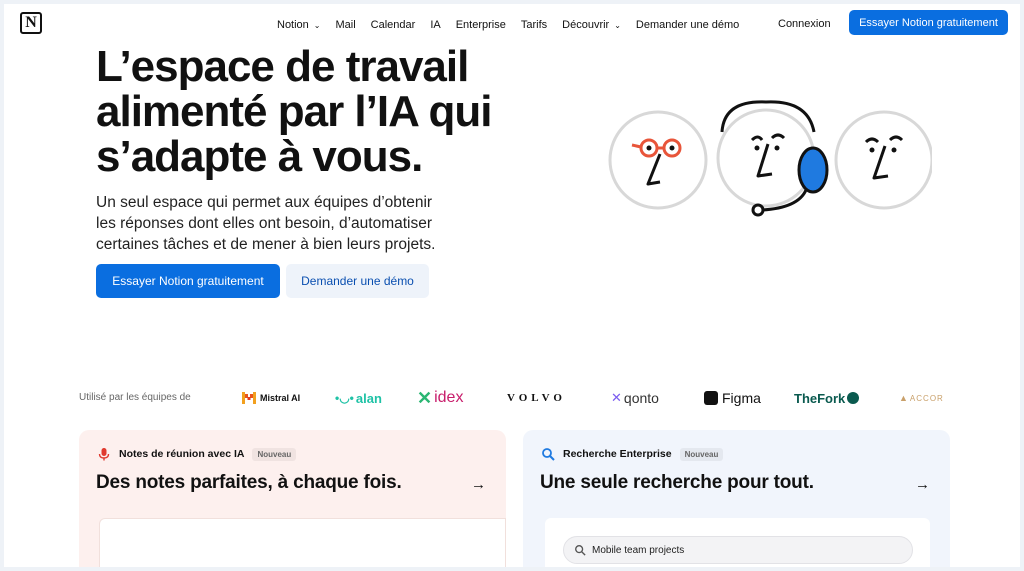 This screenshot has height=571, width=1024. I want to click on thefork-logo: TheFork, so click(827, 398).